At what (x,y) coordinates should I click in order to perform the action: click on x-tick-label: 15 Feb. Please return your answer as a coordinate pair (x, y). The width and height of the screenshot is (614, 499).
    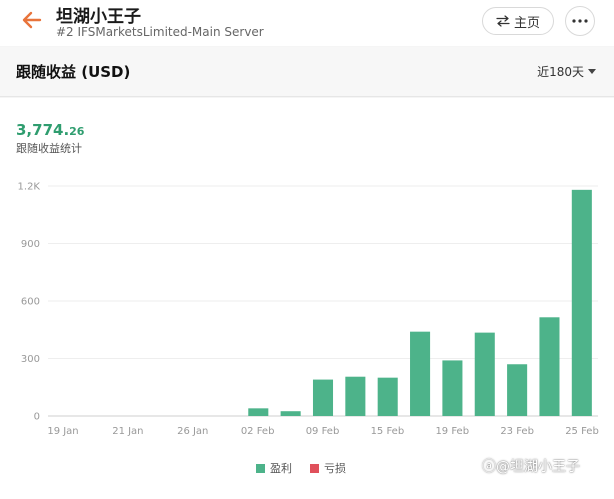
    Looking at the image, I should click on (388, 431).